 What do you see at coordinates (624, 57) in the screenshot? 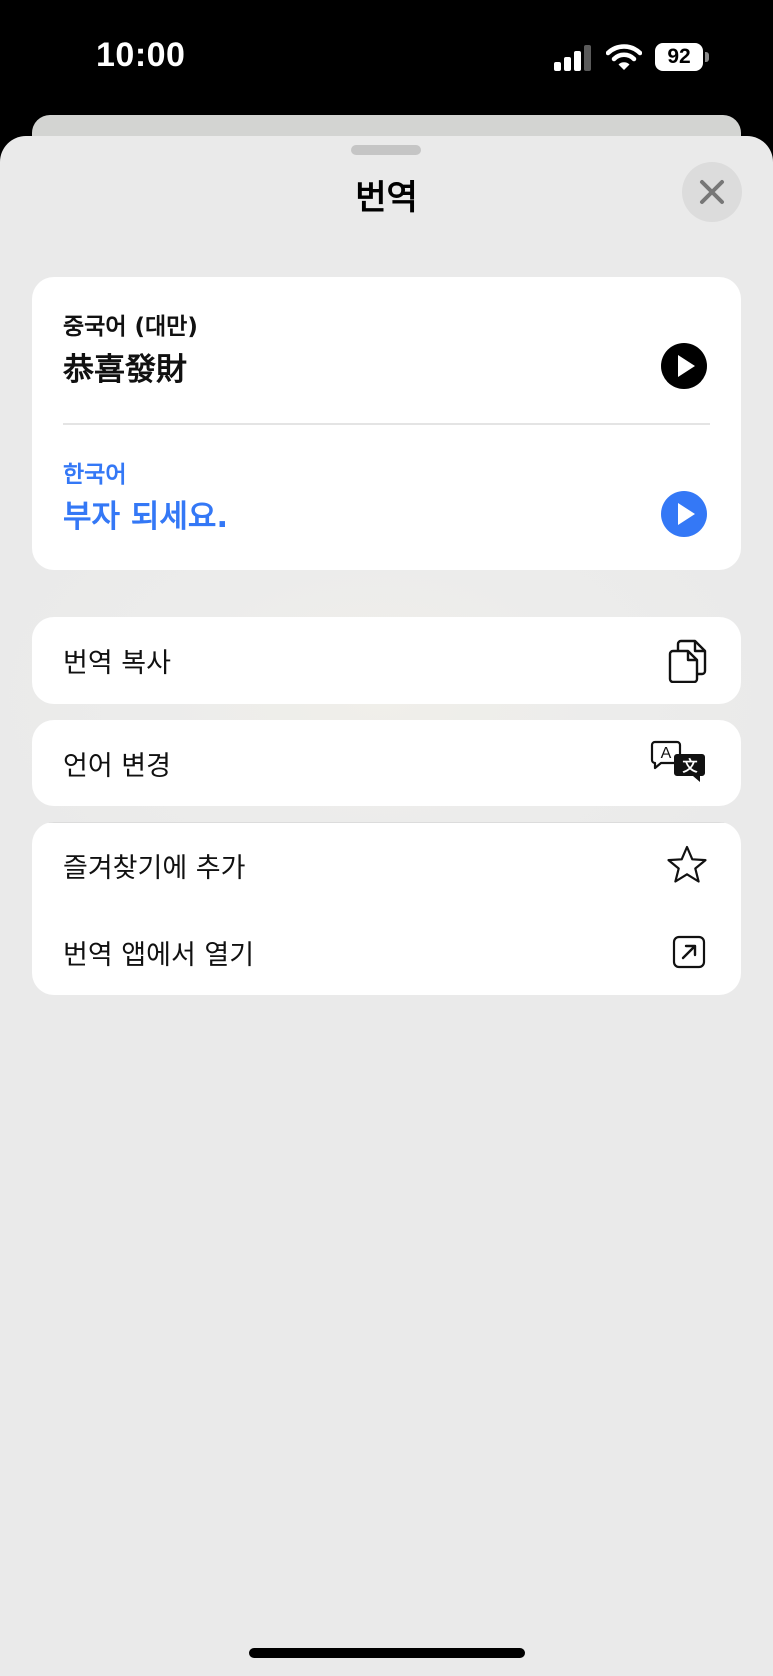
I see `wifi-icon` at bounding box center [624, 57].